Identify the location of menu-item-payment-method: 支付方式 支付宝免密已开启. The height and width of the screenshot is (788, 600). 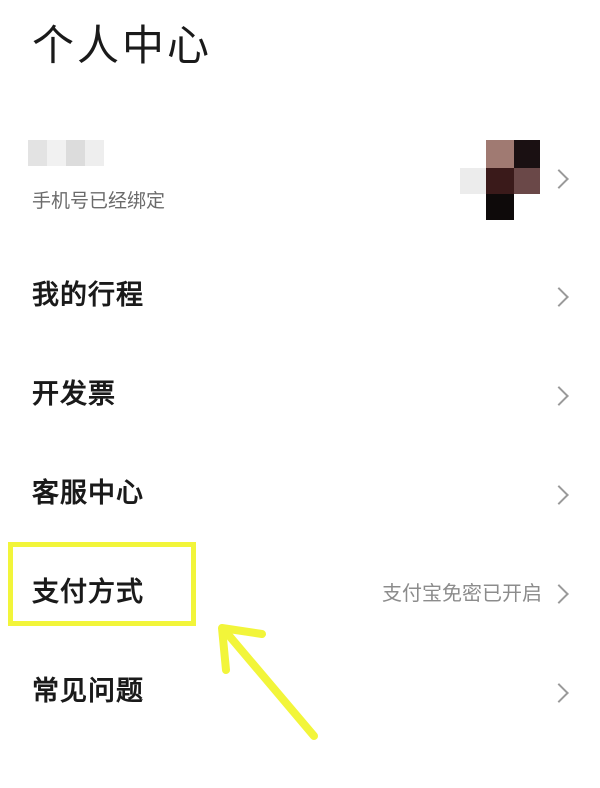
(300, 592).